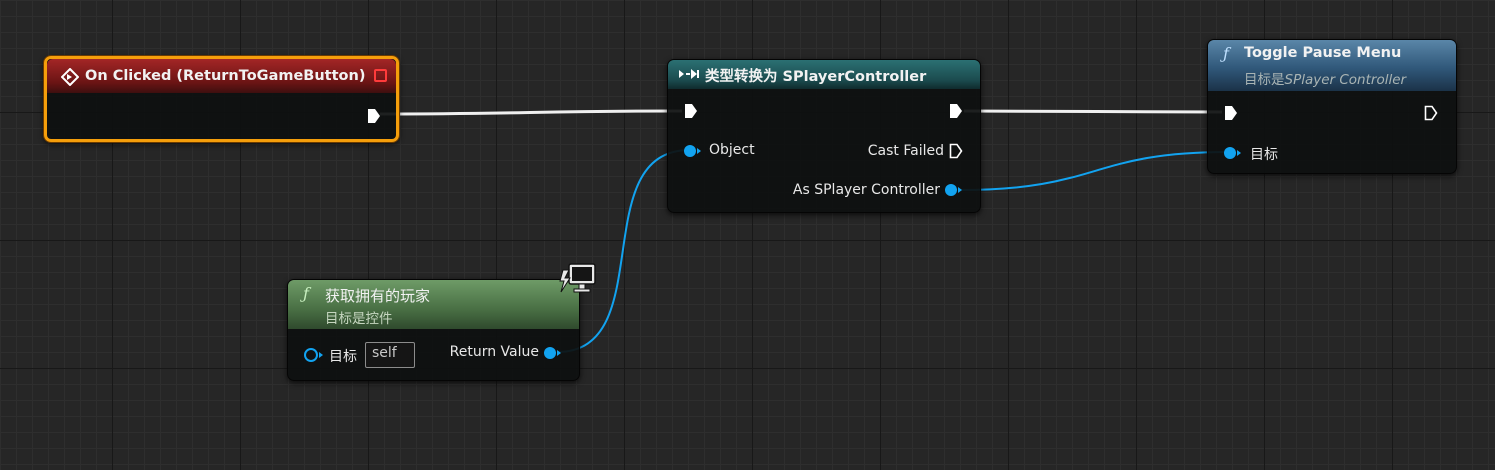 The image size is (1495, 470). I want to click on target-self-value: self, so click(384, 353).